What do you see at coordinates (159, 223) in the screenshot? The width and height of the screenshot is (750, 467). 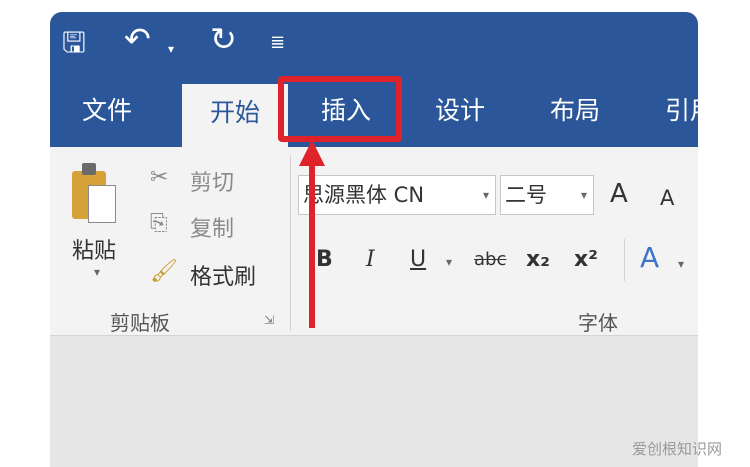 I see `copy-icon: ⎘` at bounding box center [159, 223].